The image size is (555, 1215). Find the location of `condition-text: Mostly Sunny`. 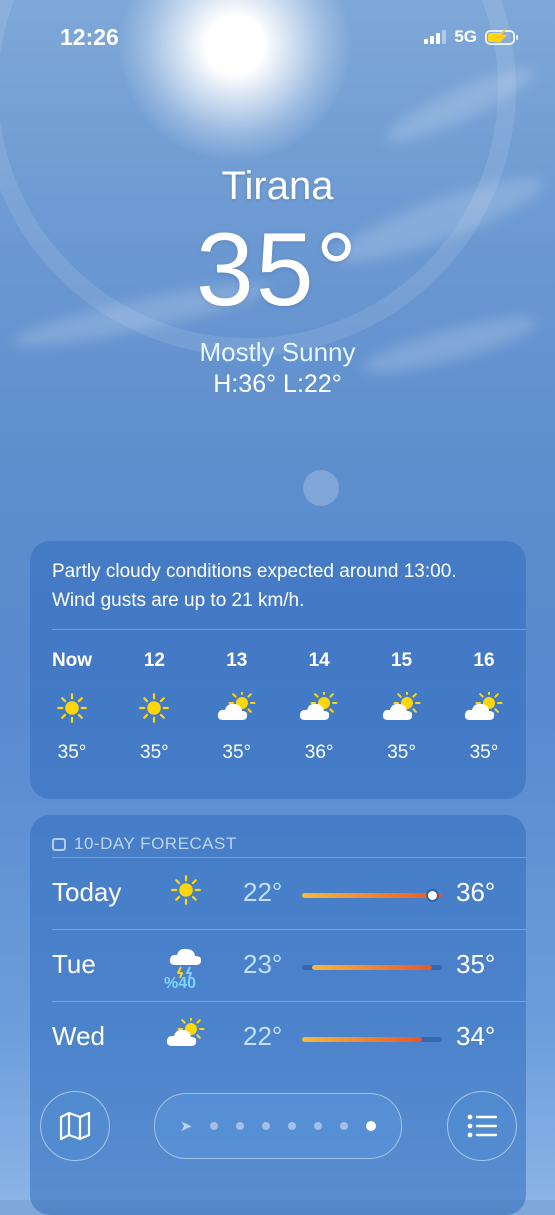

condition-text: Mostly Sunny is located at coordinates (277, 352).